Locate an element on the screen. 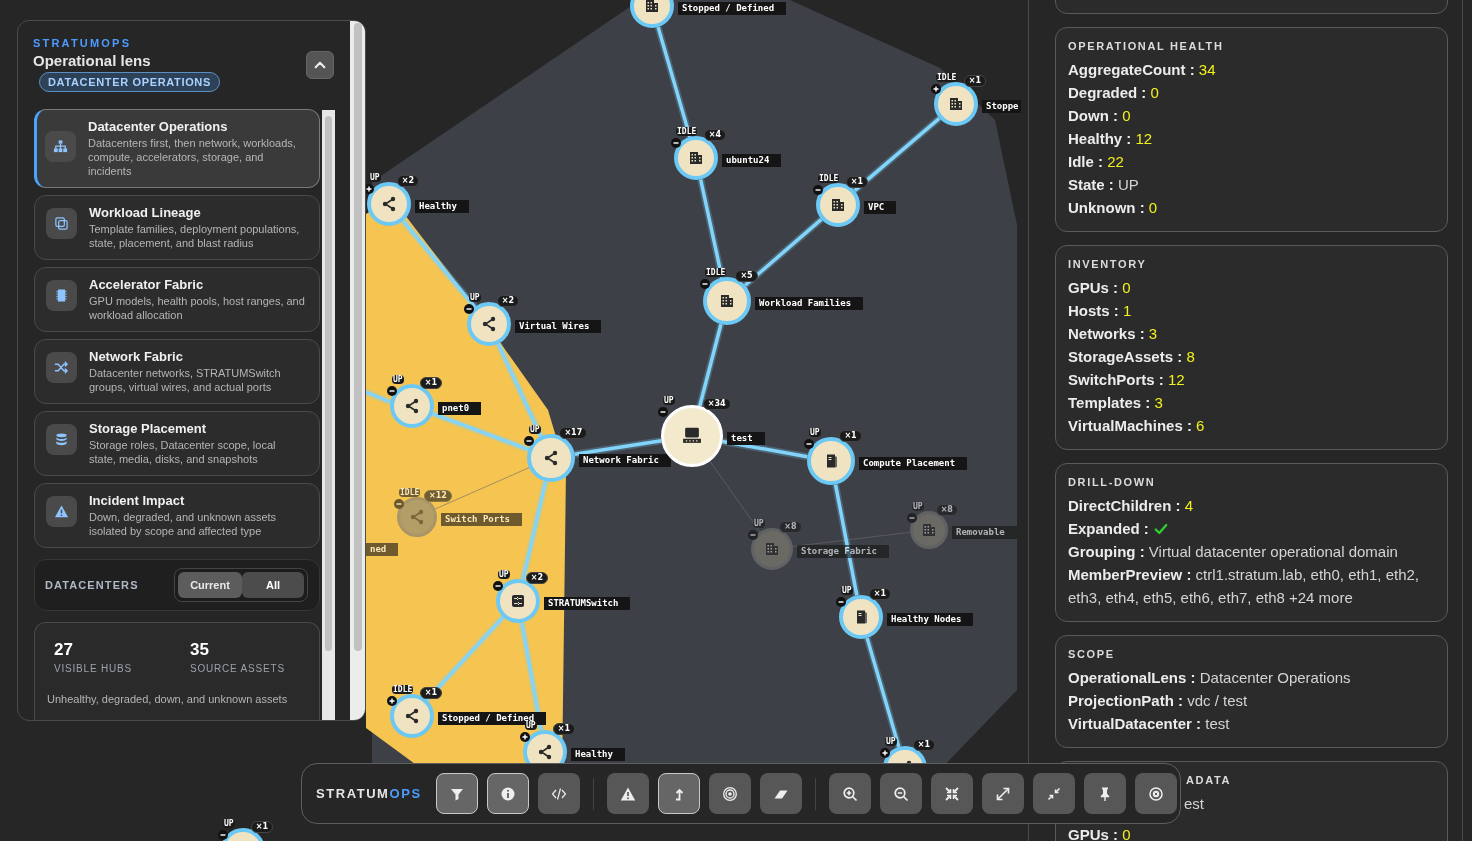 Image resolution: width=1472 pixels, height=841 pixels. database-icon is located at coordinates (61, 439).